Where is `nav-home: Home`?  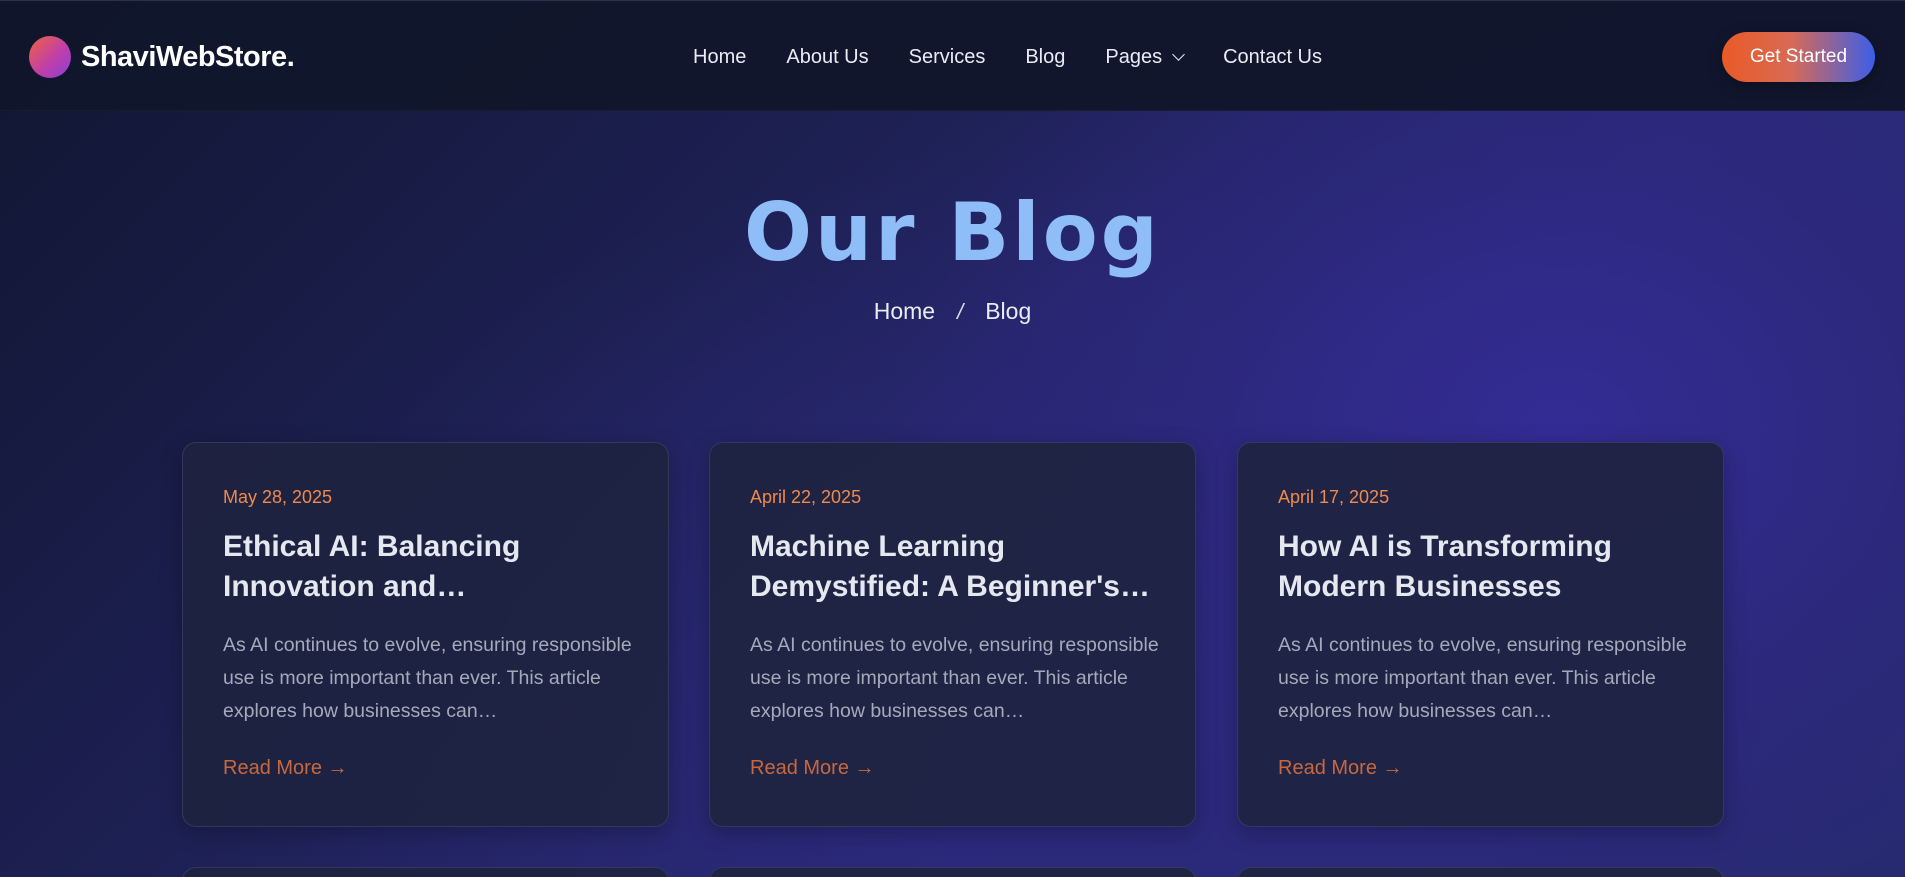 nav-home: Home is located at coordinates (719, 57).